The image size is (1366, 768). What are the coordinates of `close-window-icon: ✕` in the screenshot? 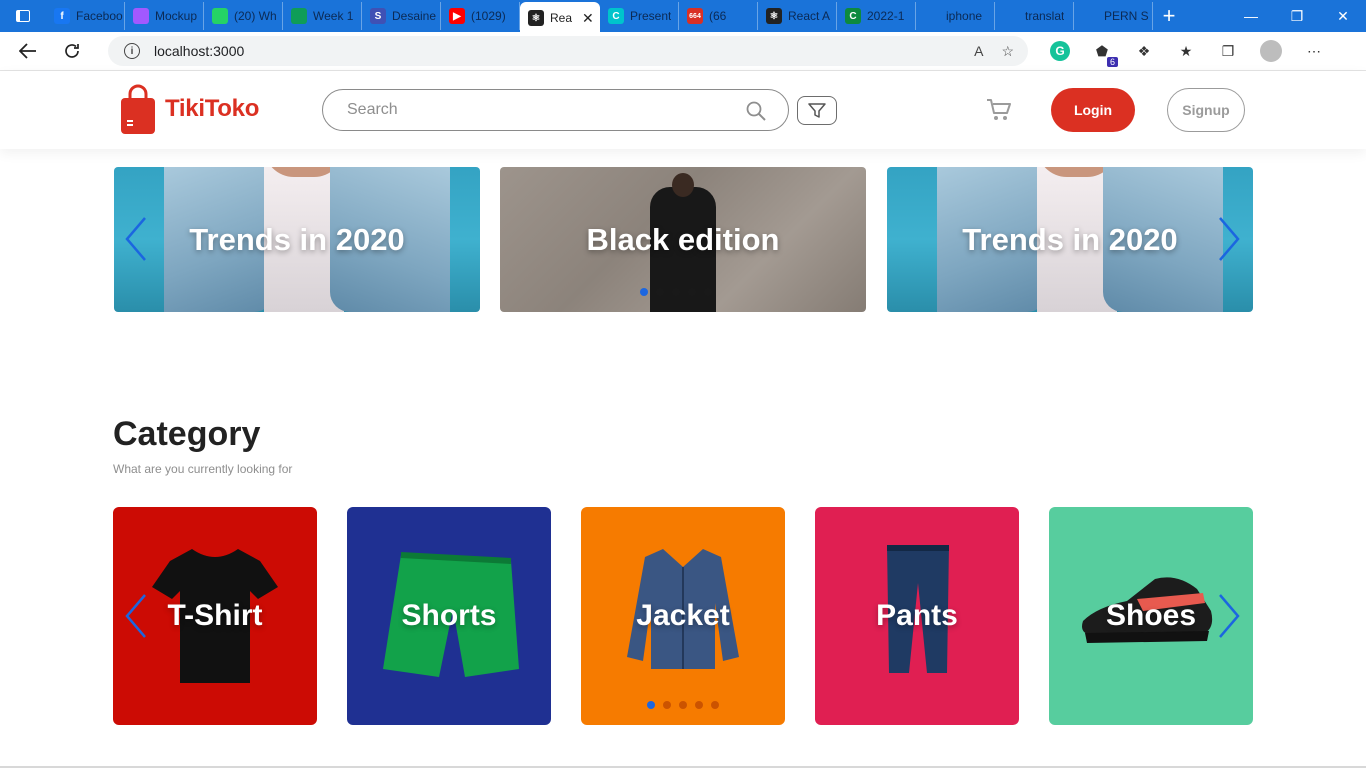 It's located at (1343, 16).